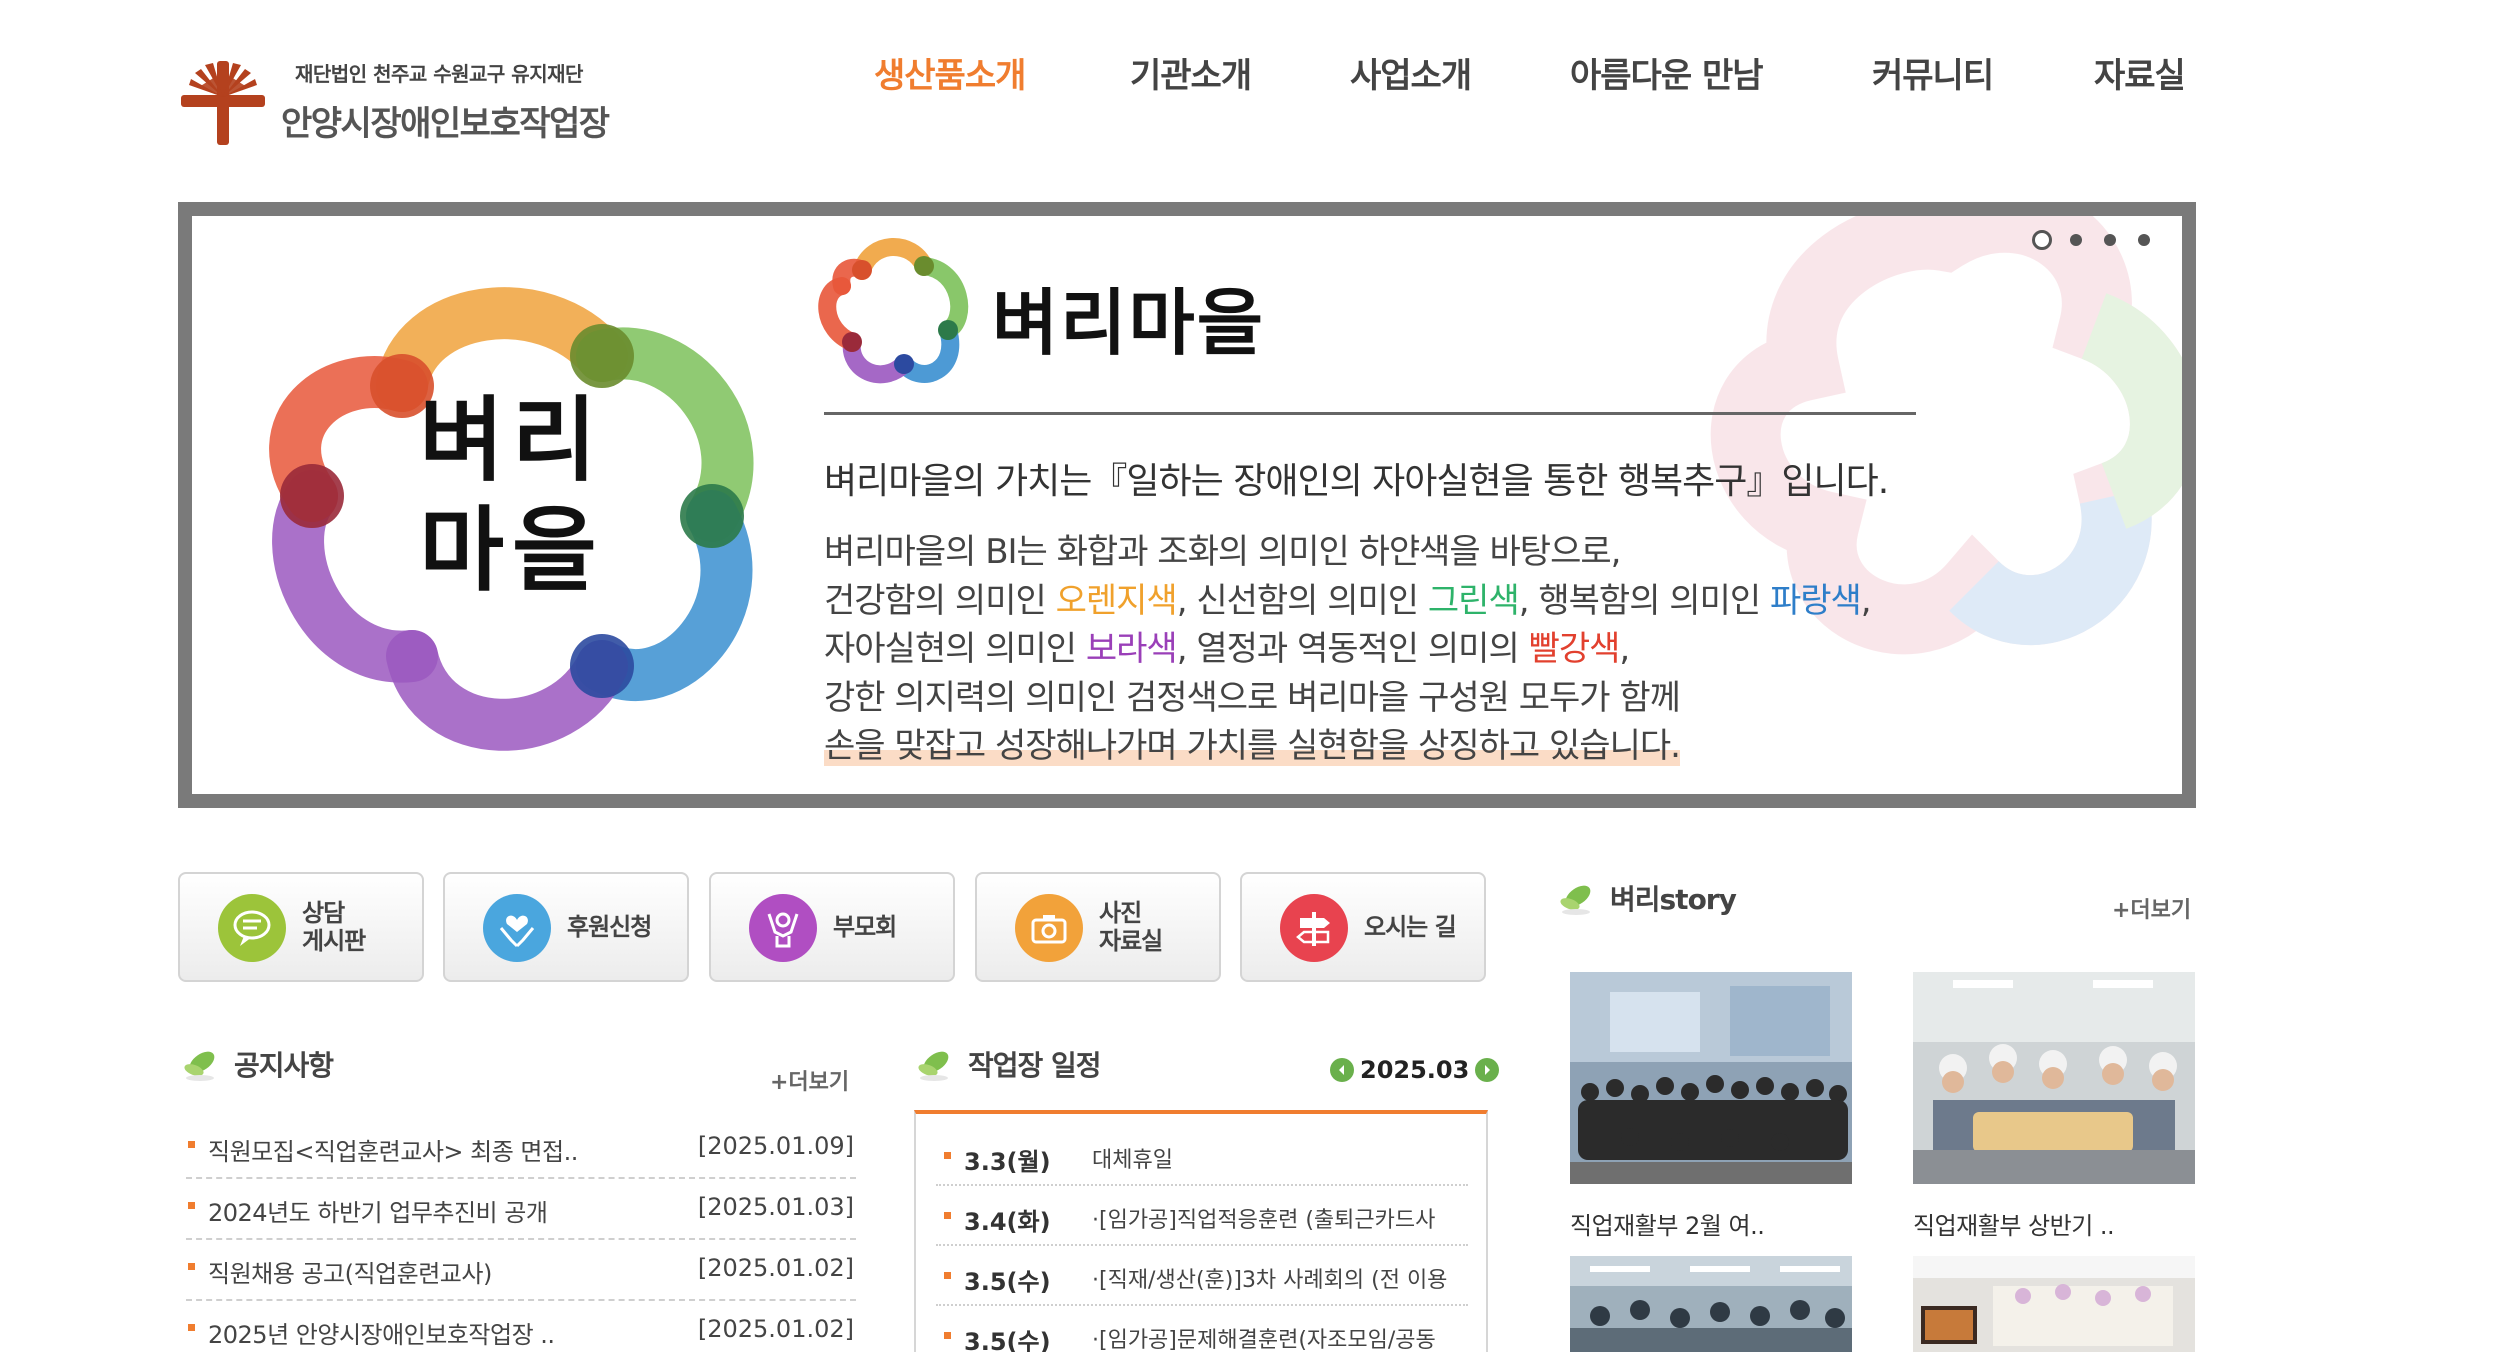 The height and width of the screenshot is (1352, 2516). Describe the element at coordinates (1933, 72) in the screenshot. I see `nav-item-community: 커뮤니티` at that location.